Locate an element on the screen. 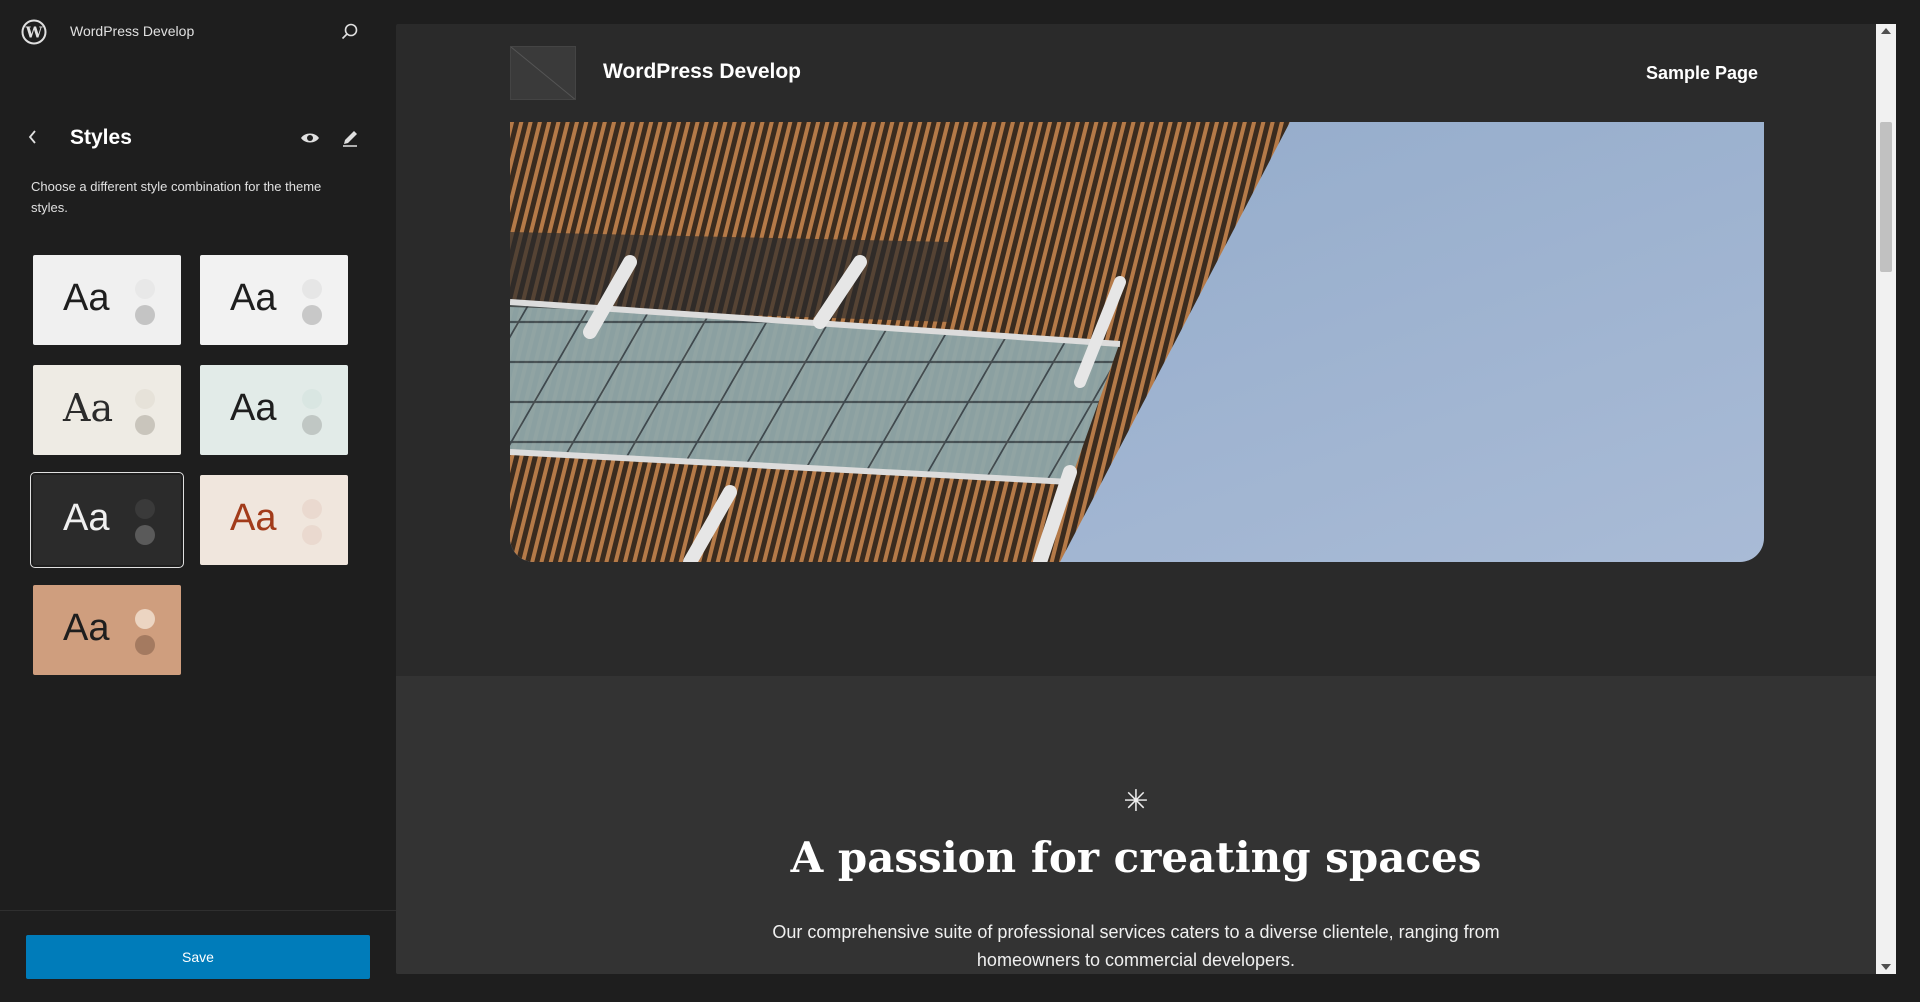 The height and width of the screenshot is (1002, 1920). back-chevron-icon is located at coordinates (33, 137).